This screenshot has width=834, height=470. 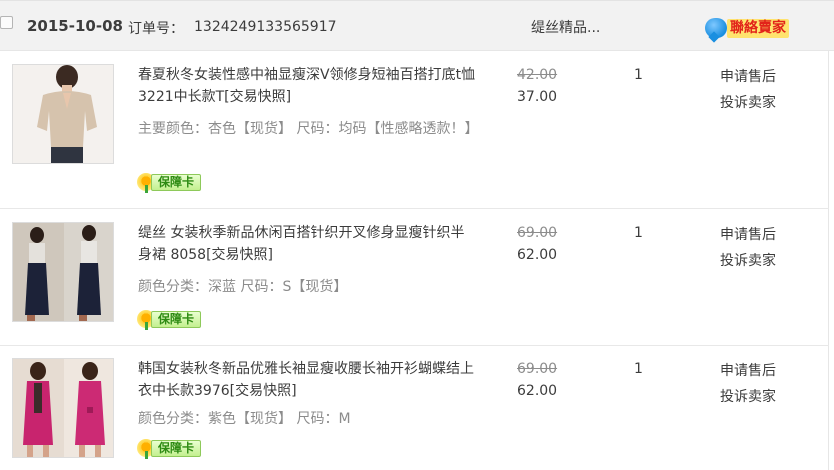 What do you see at coordinates (308, 244) in the screenshot?
I see `product-title-link: 缇丝 女装秋季新品休闲百搭针织开叉修身显瘦针织半身裙 8058[交易快照]` at bounding box center [308, 244].